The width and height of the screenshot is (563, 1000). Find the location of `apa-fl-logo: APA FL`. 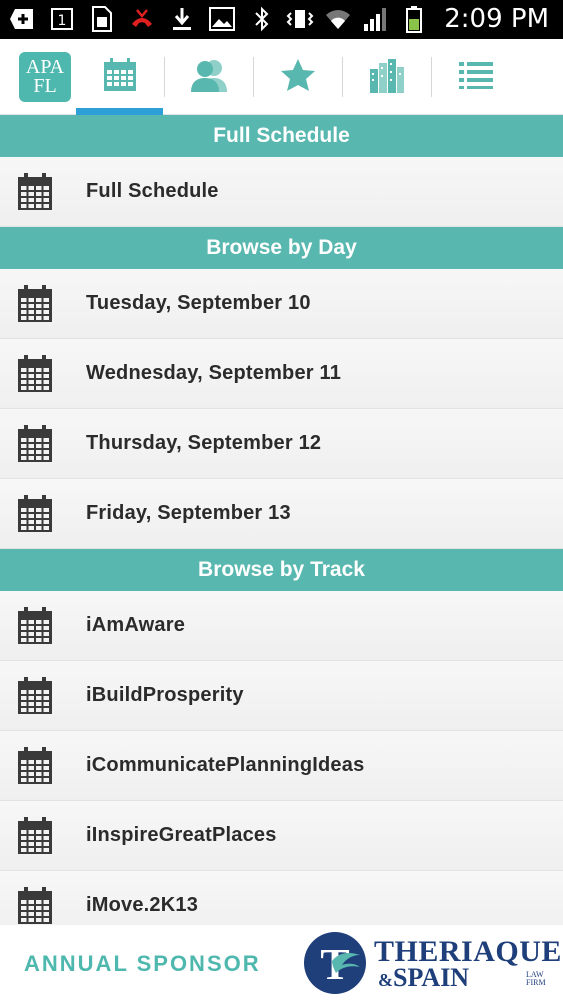

apa-fl-logo: APA FL is located at coordinates (45, 77).